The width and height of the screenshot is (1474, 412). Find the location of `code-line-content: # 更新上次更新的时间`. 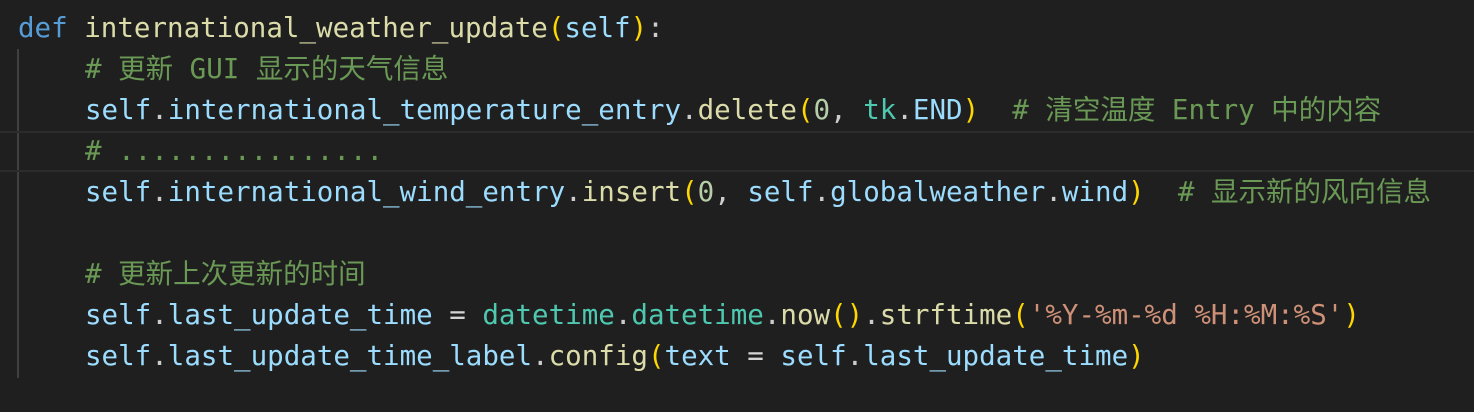

code-line-content: # 更新上次更新的时间 is located at coordinates (225, 274).